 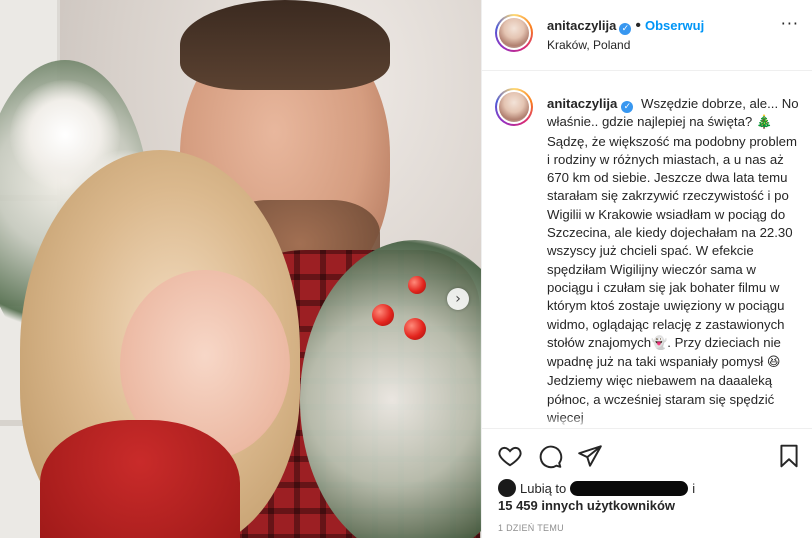 What do you see at coordinates (581, 25) in the screenshot?
I see `author-username: anitaczylija` at bounding box center [581, 25].